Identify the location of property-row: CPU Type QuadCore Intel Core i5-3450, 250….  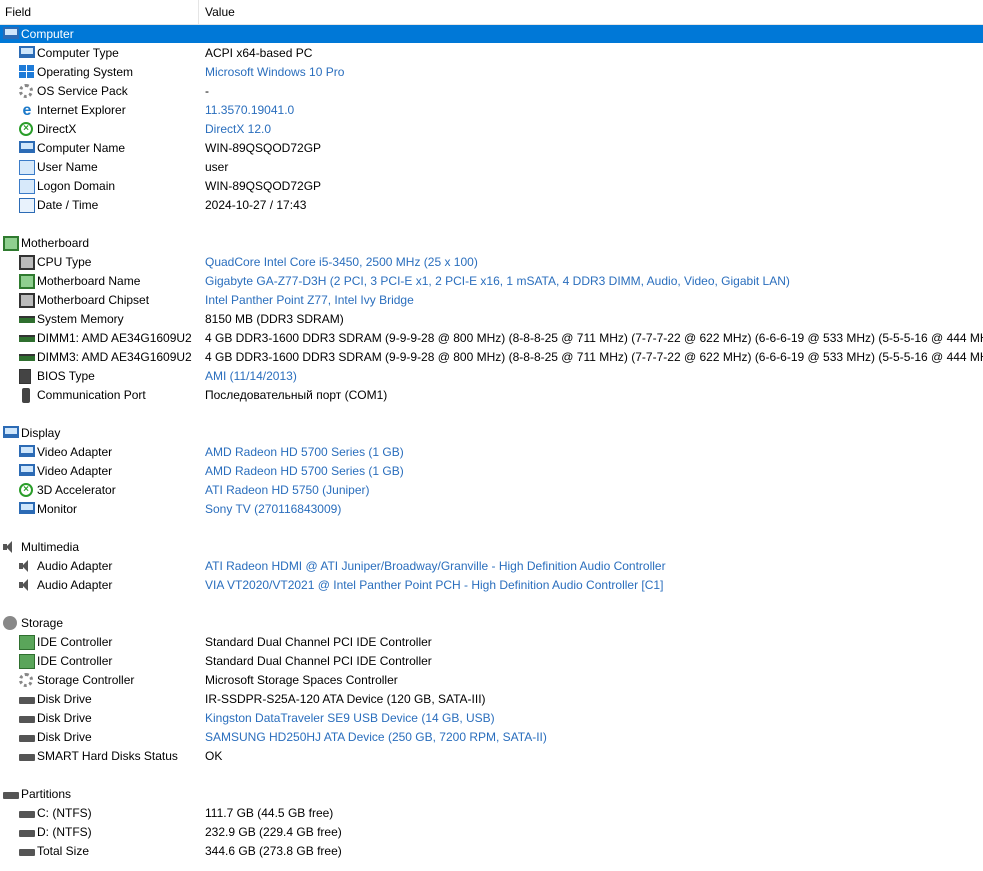
(491, 262).